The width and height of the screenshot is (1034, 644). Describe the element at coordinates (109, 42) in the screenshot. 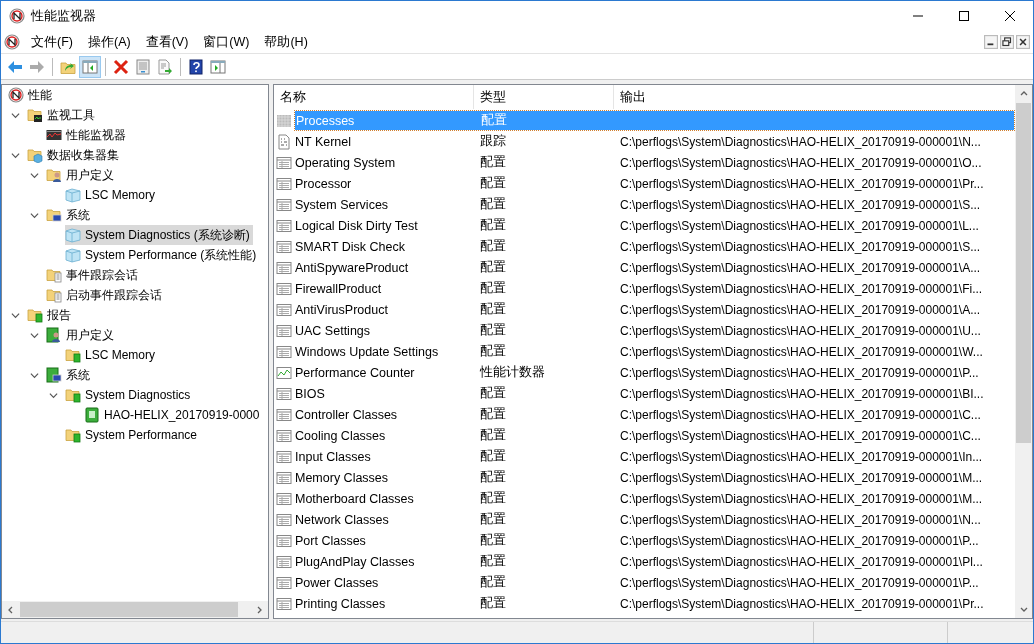

I see `menu-item: 操作(A)` at that location.